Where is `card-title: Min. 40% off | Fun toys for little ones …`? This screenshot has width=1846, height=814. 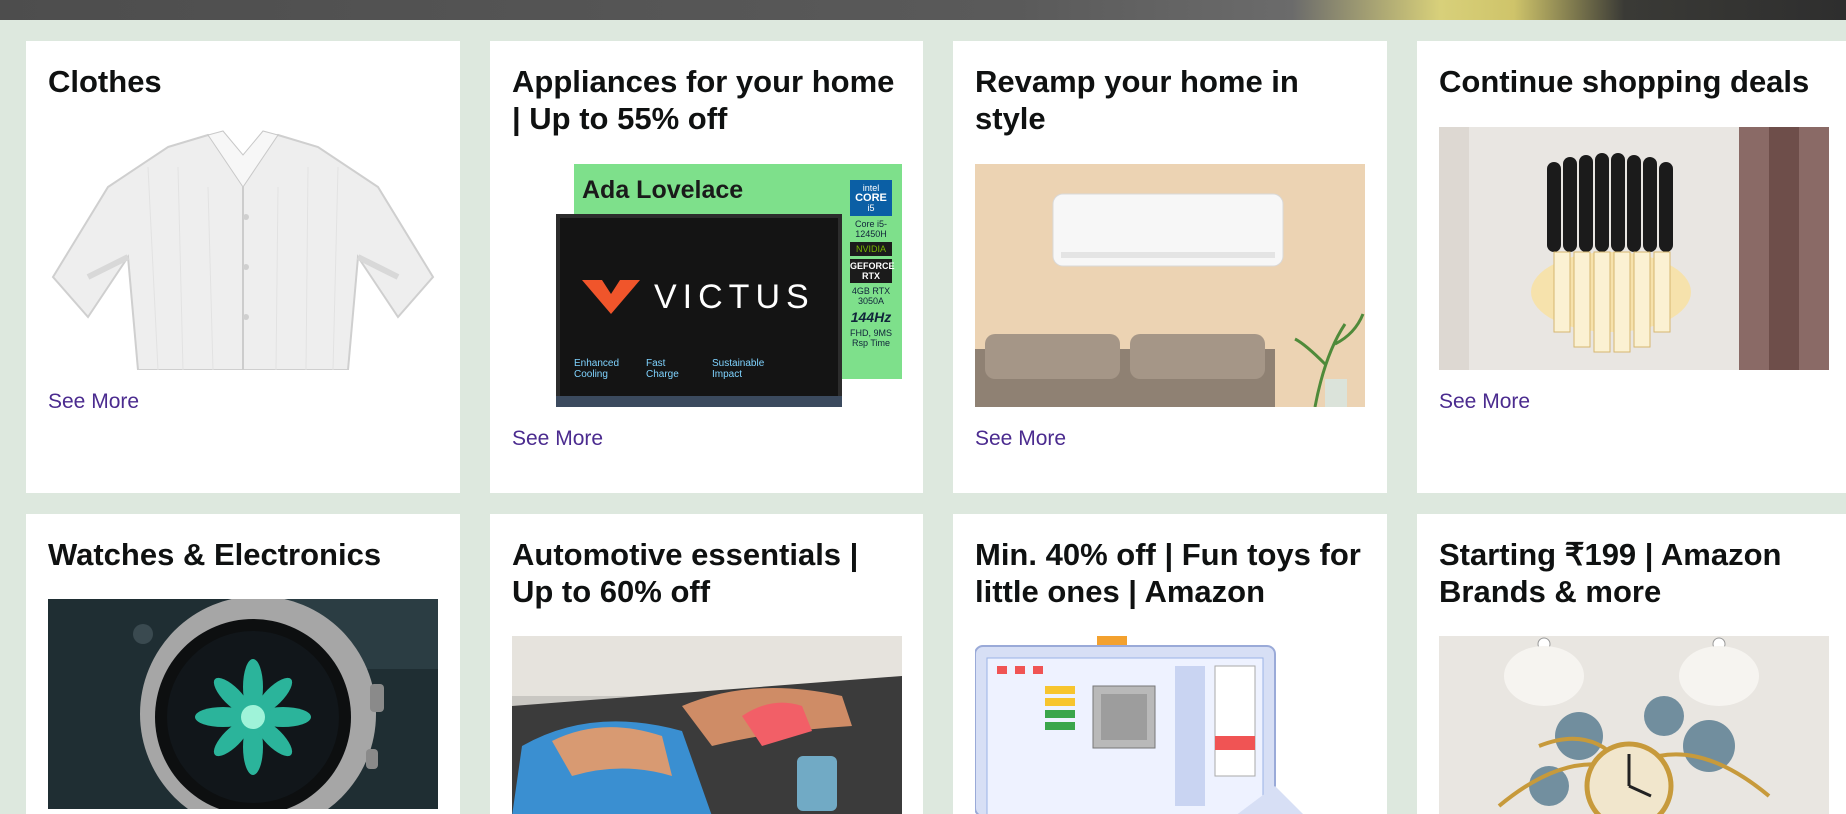
card-title: Min. 40% off | Fun toys for little ones … is located at coordinates (1168, 573).